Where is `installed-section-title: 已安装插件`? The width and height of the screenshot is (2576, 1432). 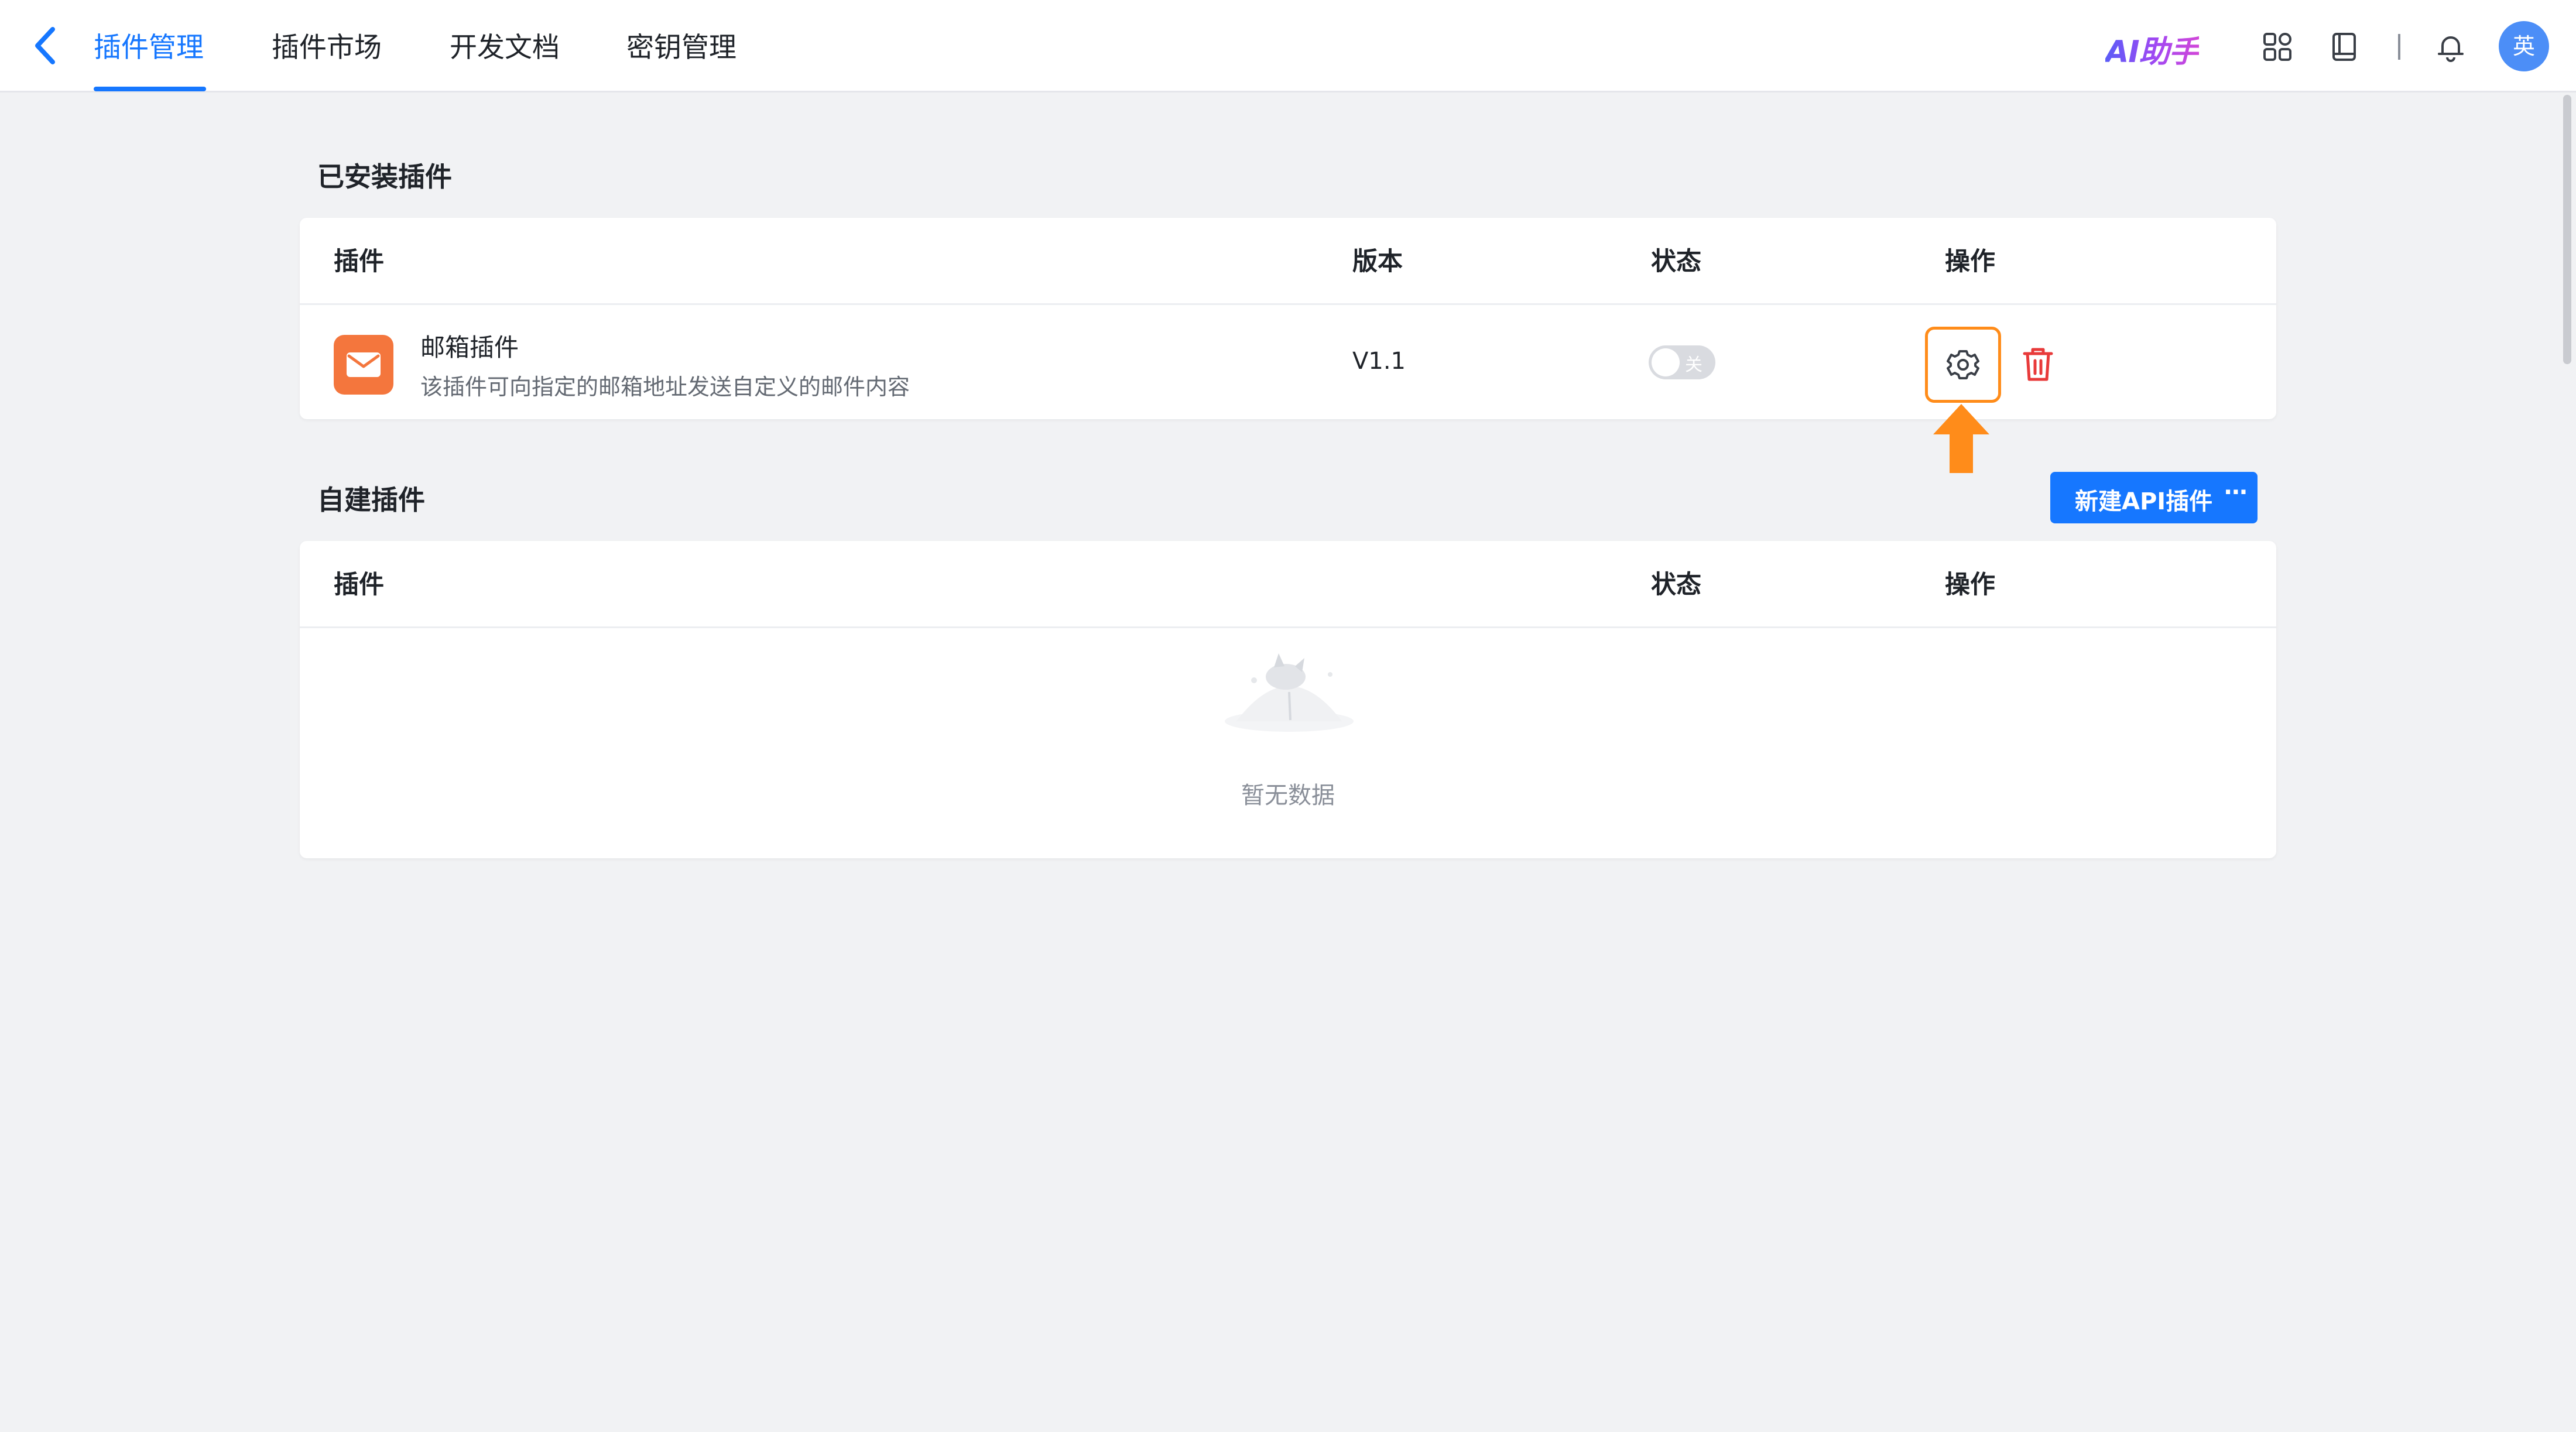 installed-section-title: 已安装插件 is located at coordinates (384, 177).